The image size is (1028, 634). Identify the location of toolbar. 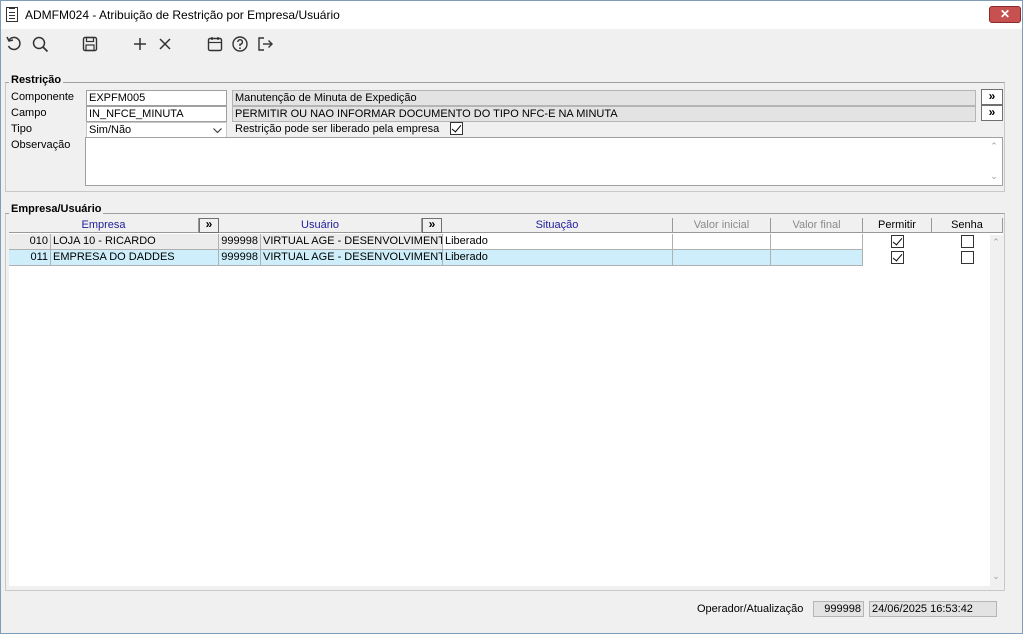
(511, 44).